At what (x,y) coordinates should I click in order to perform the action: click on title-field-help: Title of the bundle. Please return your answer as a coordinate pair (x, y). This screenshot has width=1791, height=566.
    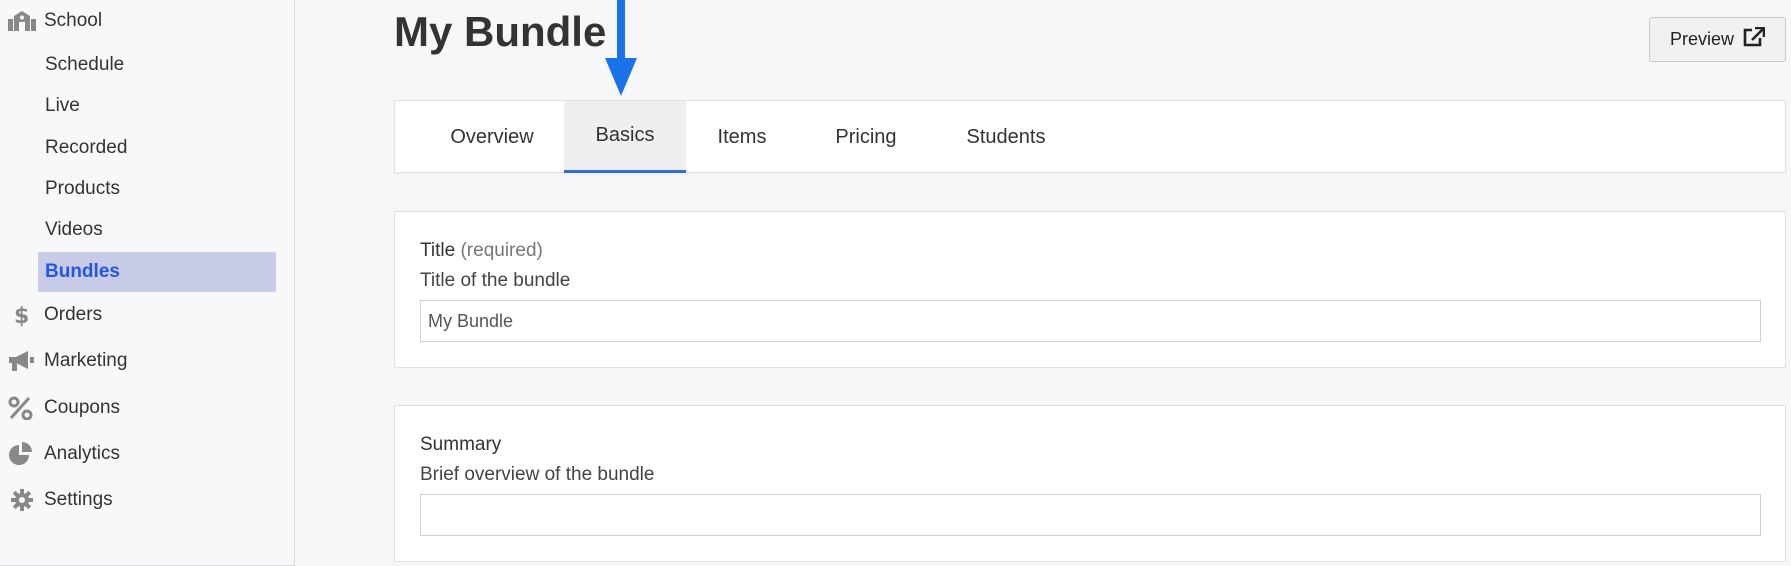
    Looking at the image, I should click on (495, 280).